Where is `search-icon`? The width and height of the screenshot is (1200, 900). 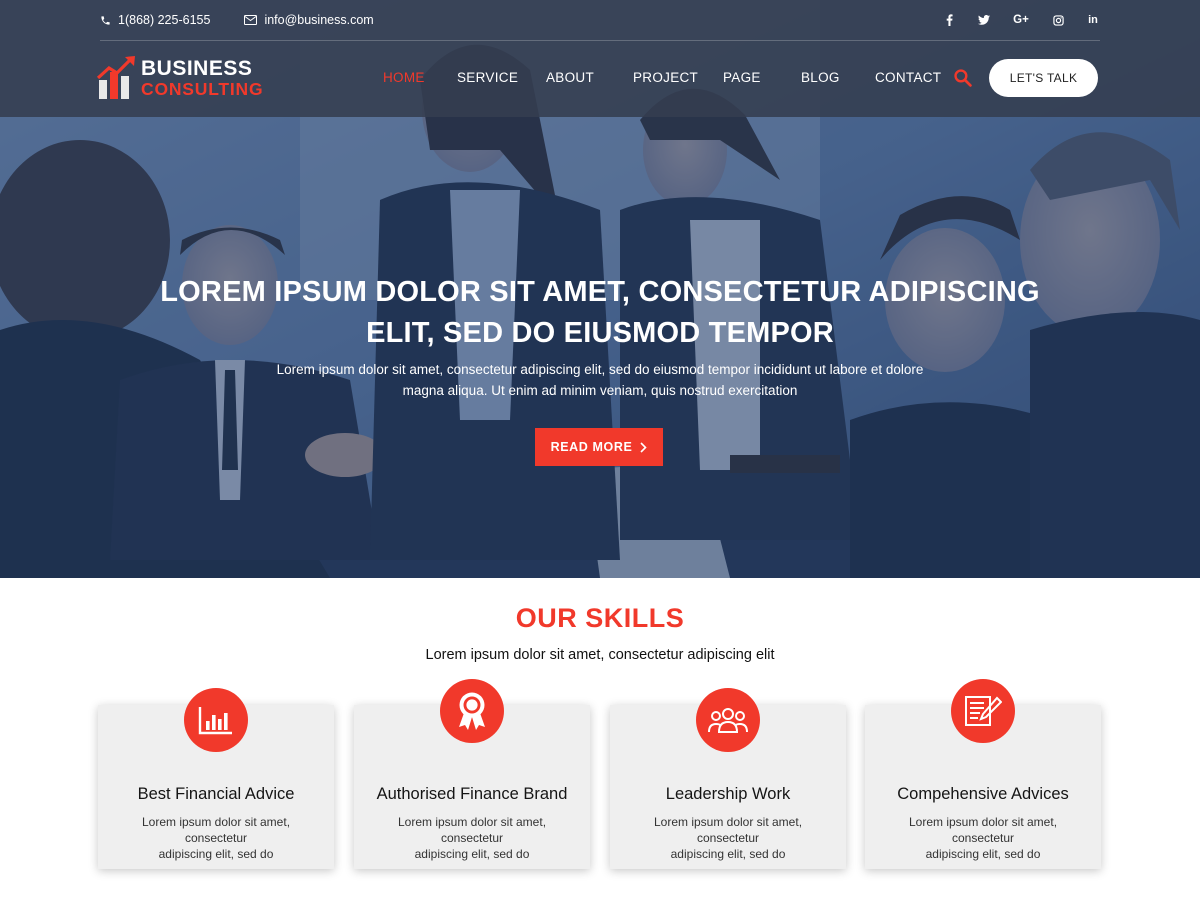
search-icon is located at coordinates (963, 78).